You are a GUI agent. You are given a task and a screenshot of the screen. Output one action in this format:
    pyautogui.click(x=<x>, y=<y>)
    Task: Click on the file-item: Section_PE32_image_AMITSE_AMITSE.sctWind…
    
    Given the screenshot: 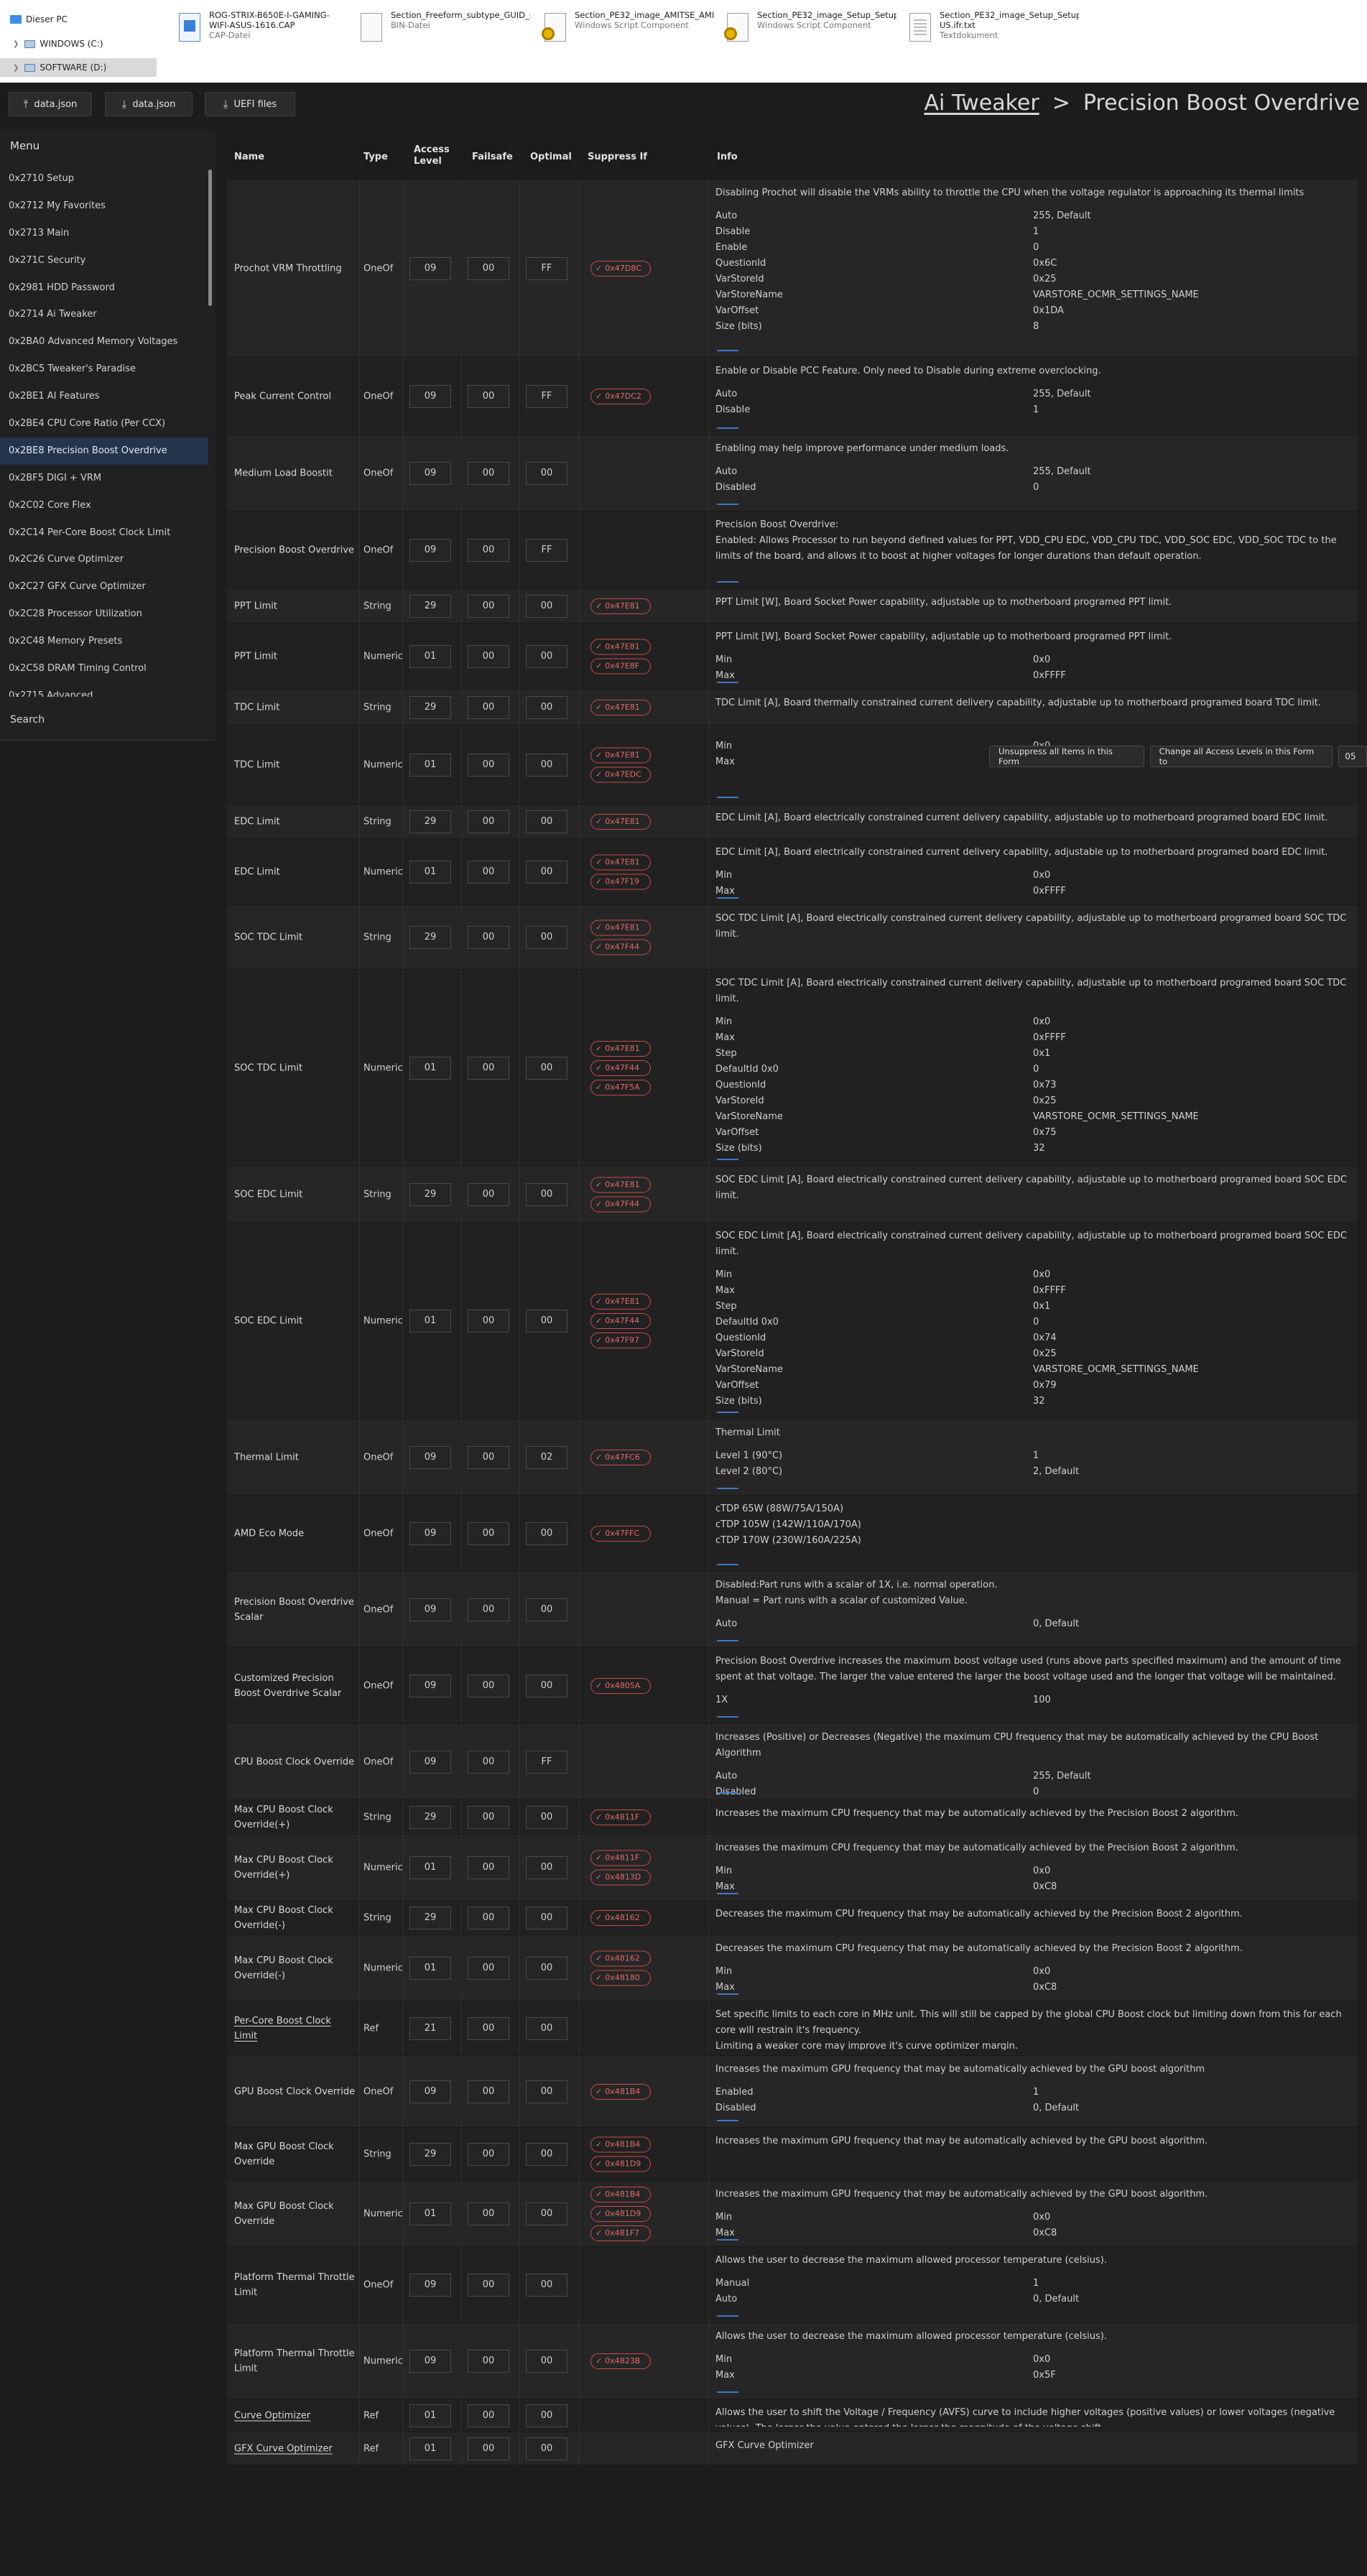 What is the action you would take?
    pyautogui.click(x=630, y=32)
    